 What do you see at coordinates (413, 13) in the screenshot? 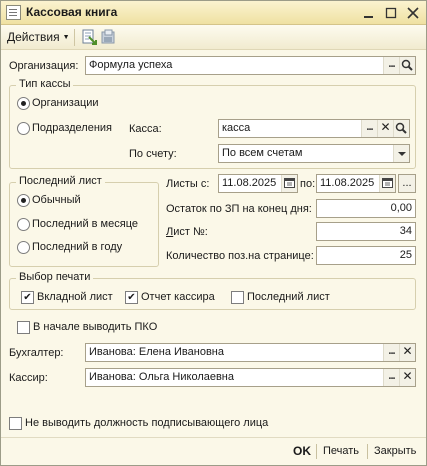
I see `close-icon` at bounding box center [413, 13].